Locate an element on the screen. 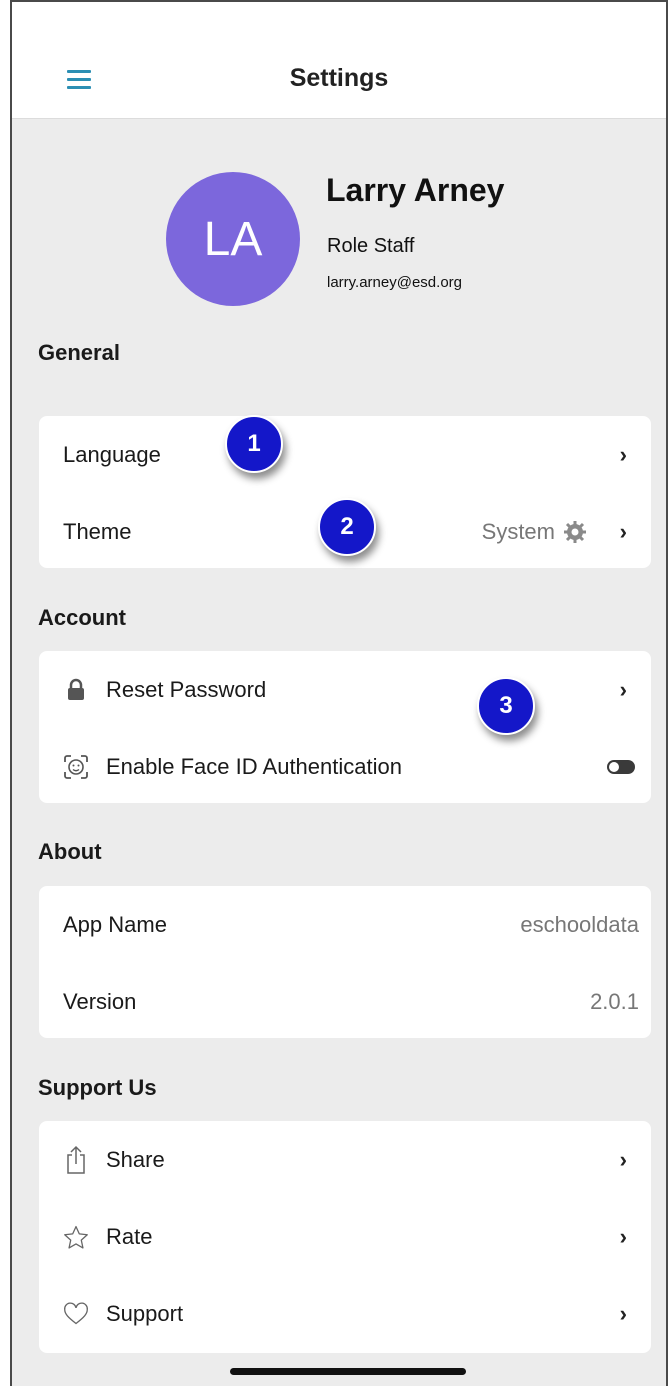  section-support-label: Support Us is located at coordinates (97, 1087).